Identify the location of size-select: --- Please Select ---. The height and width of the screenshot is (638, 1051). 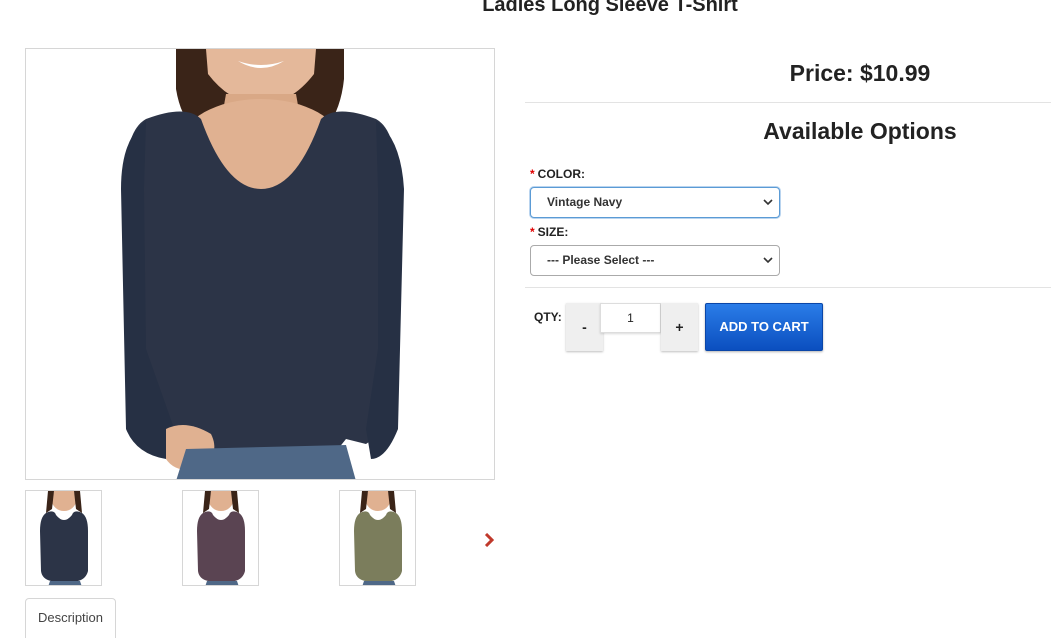
(655, 260).